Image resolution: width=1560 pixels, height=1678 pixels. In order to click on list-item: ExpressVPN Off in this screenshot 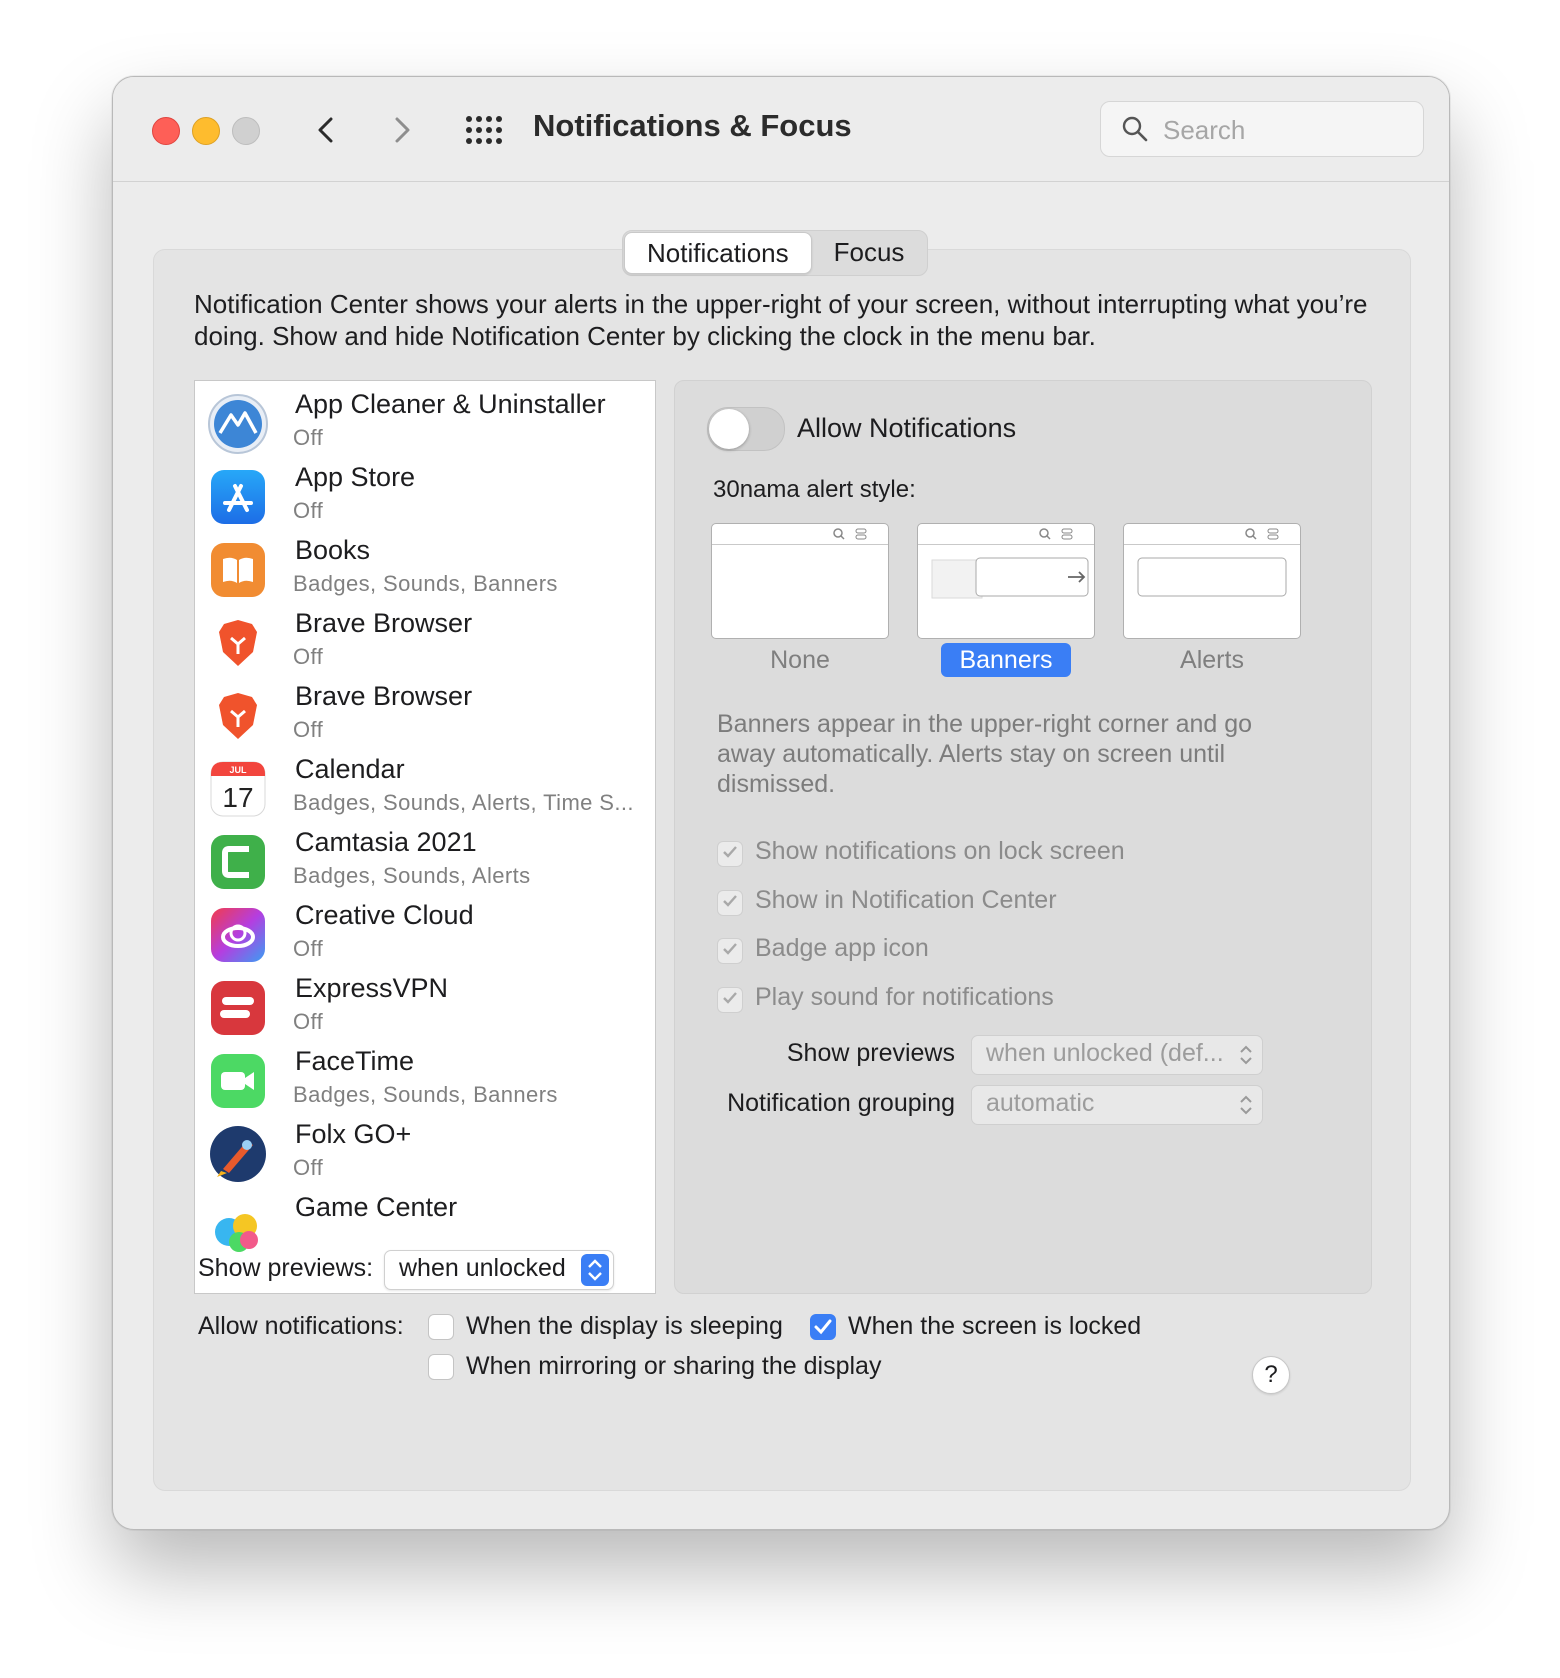, I will do `click(425, 1004)`.